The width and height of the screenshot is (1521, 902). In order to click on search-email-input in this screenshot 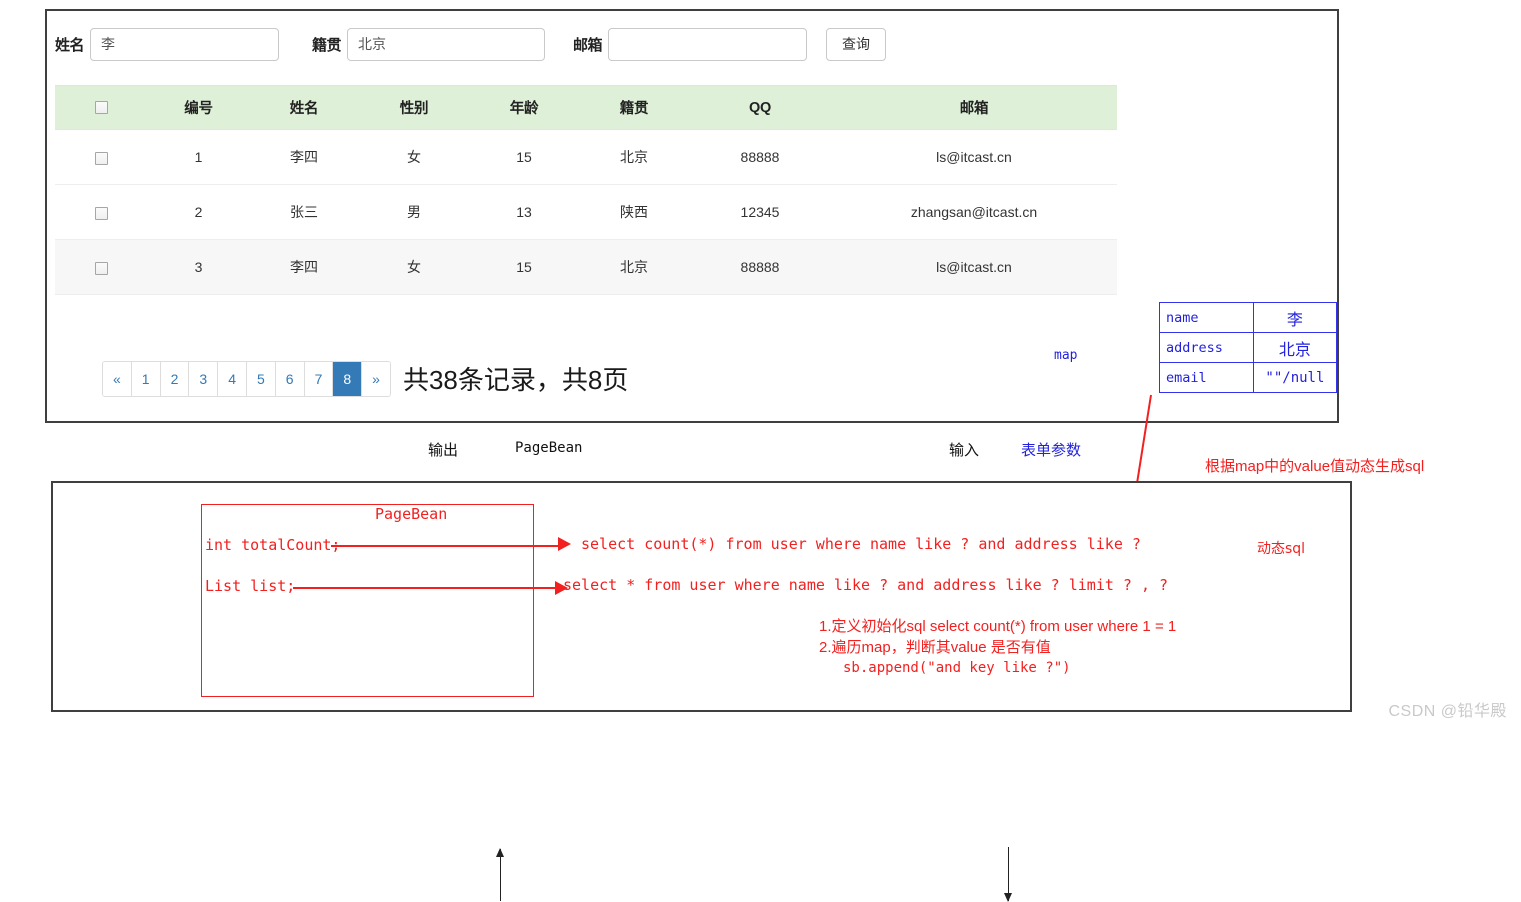, I will do `click(708, 44)`.